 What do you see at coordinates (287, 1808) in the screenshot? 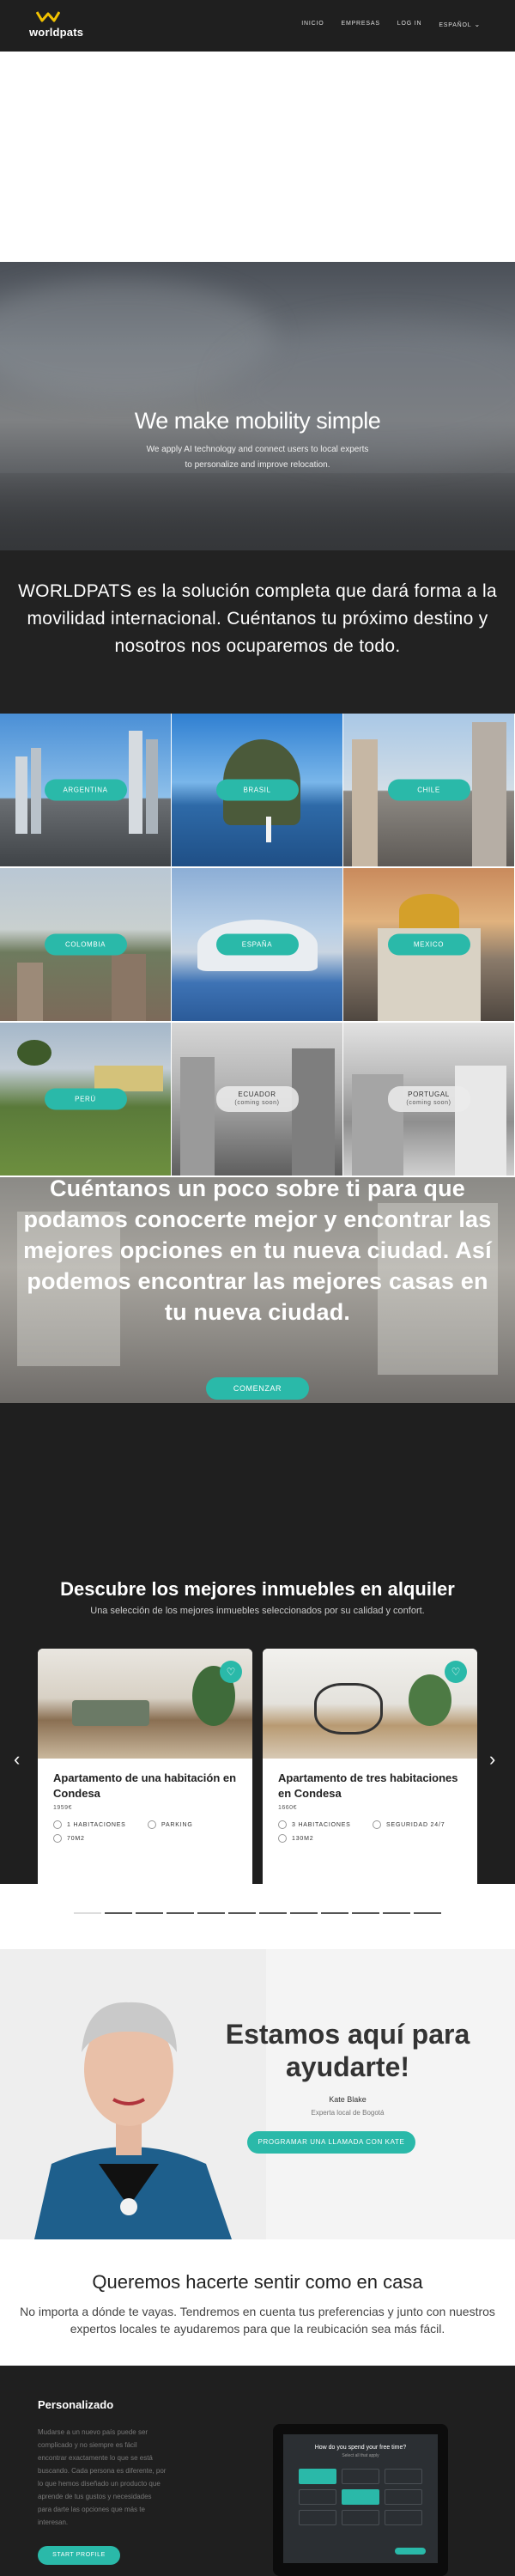
I see `listing-price: 1660€` at bounding box center [287, 1808].